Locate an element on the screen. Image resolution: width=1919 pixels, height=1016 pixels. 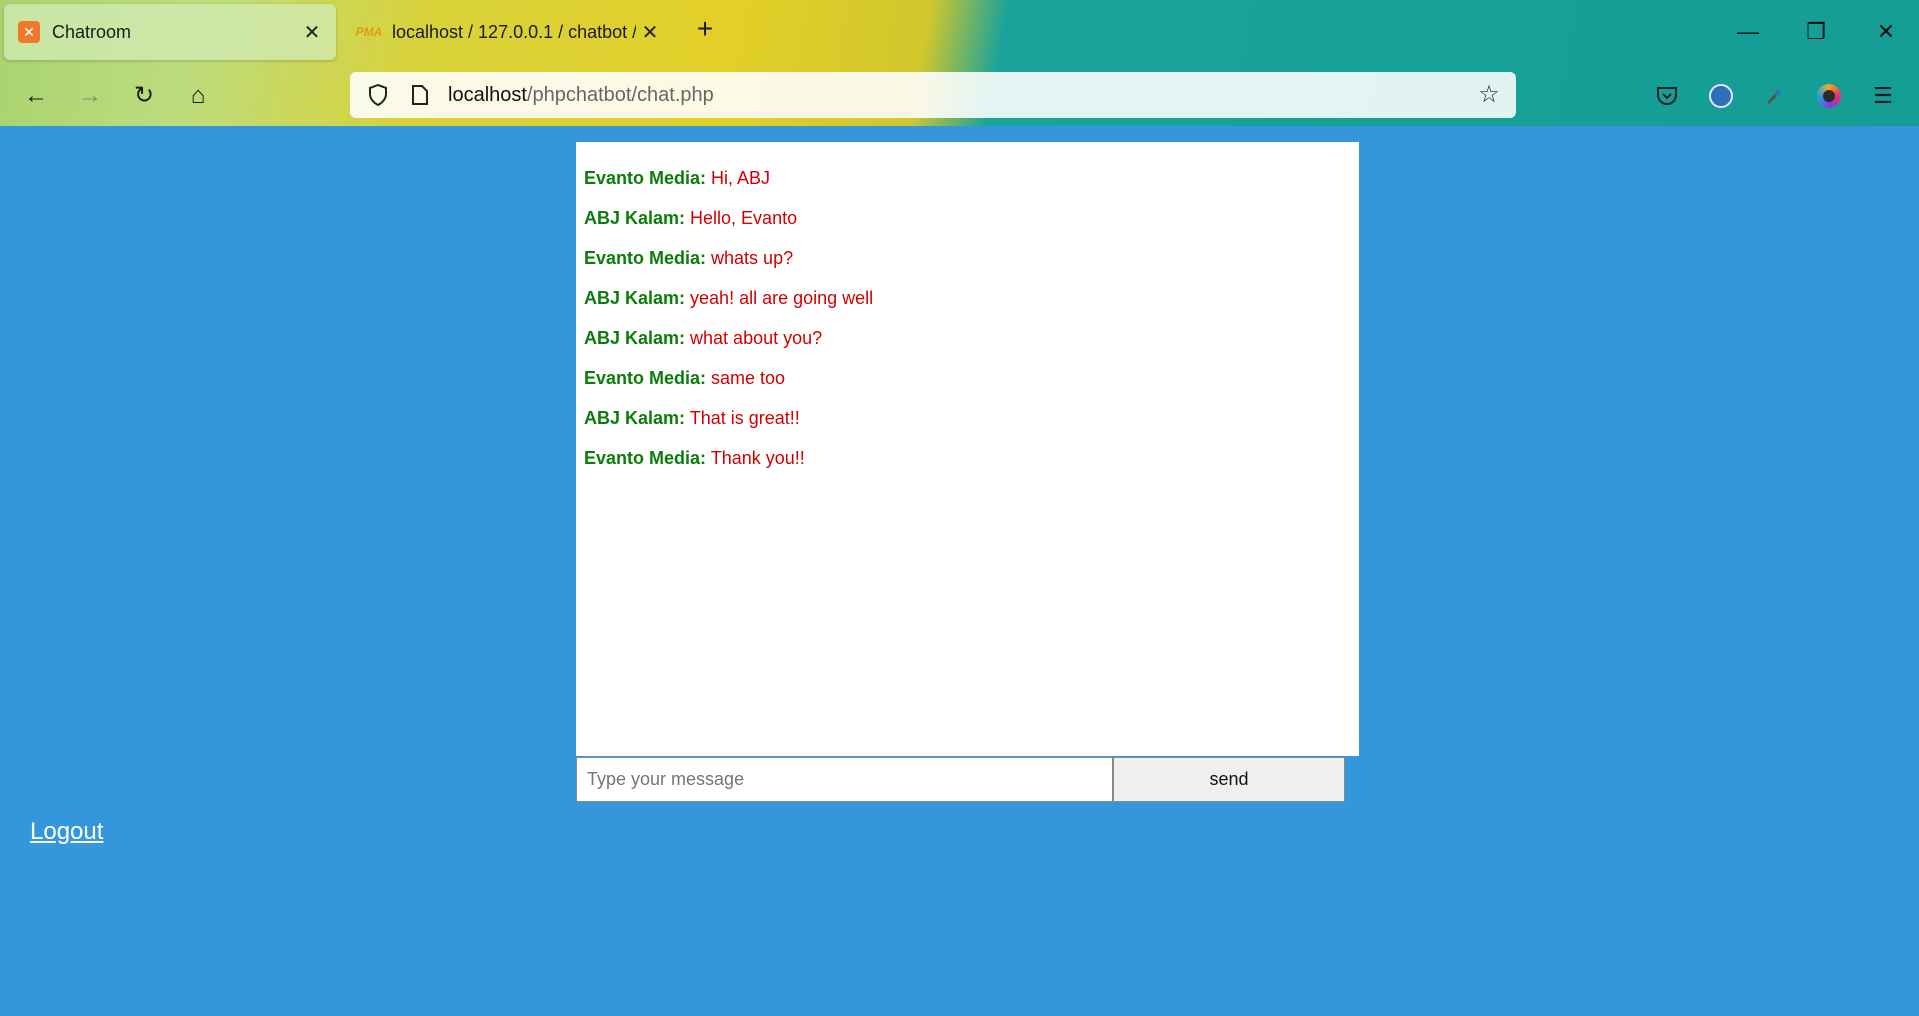
back-icon: ← is located at coordinates (36, 96).